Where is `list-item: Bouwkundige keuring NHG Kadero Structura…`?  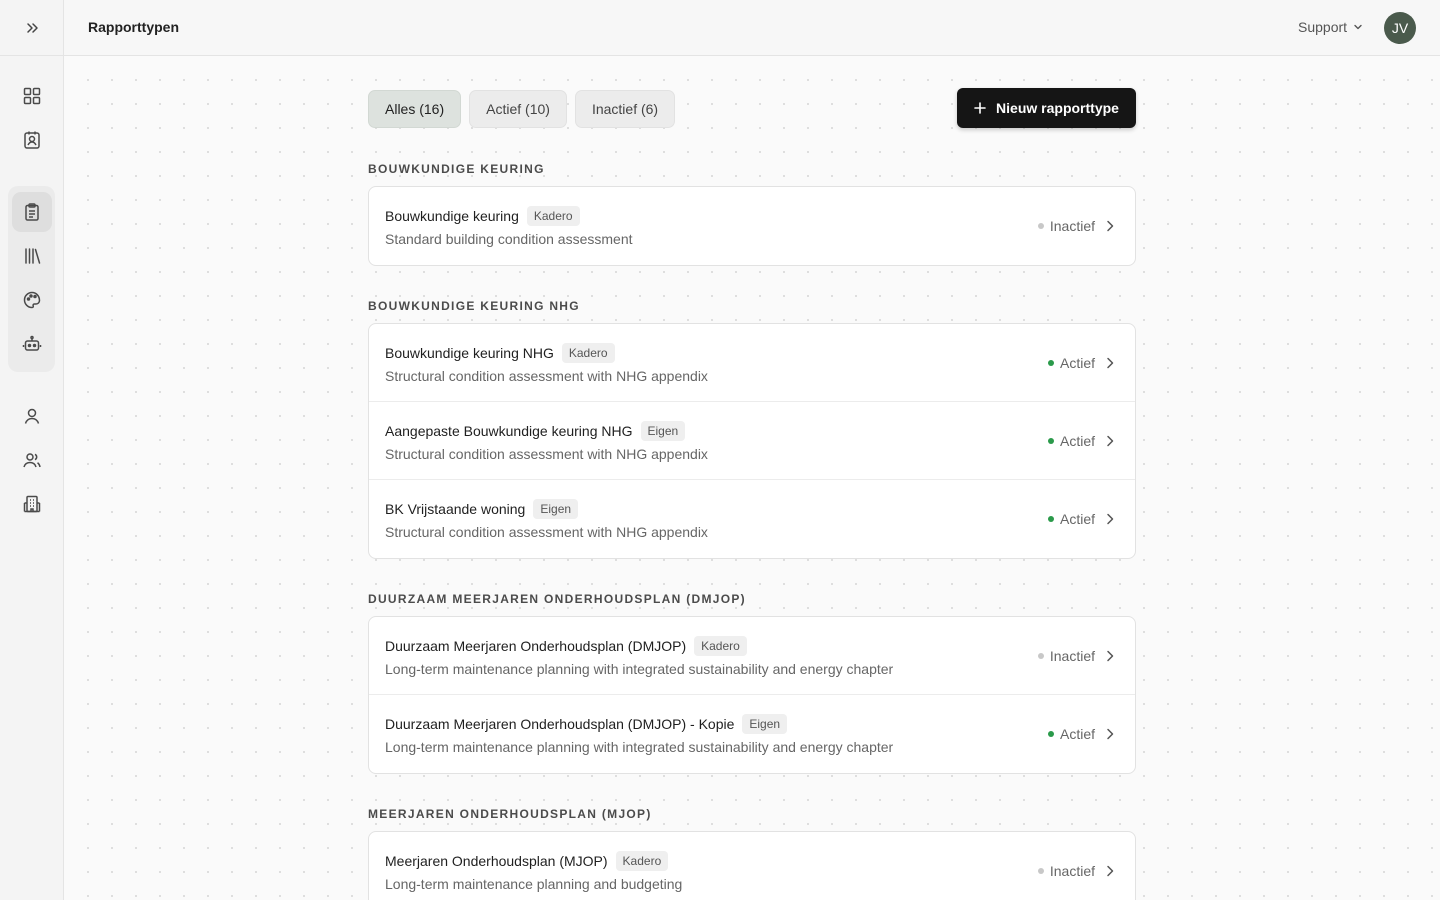
list-item: Bouwkundige keuring NHG Kadero Structura… is located at coordinates (752, 363).